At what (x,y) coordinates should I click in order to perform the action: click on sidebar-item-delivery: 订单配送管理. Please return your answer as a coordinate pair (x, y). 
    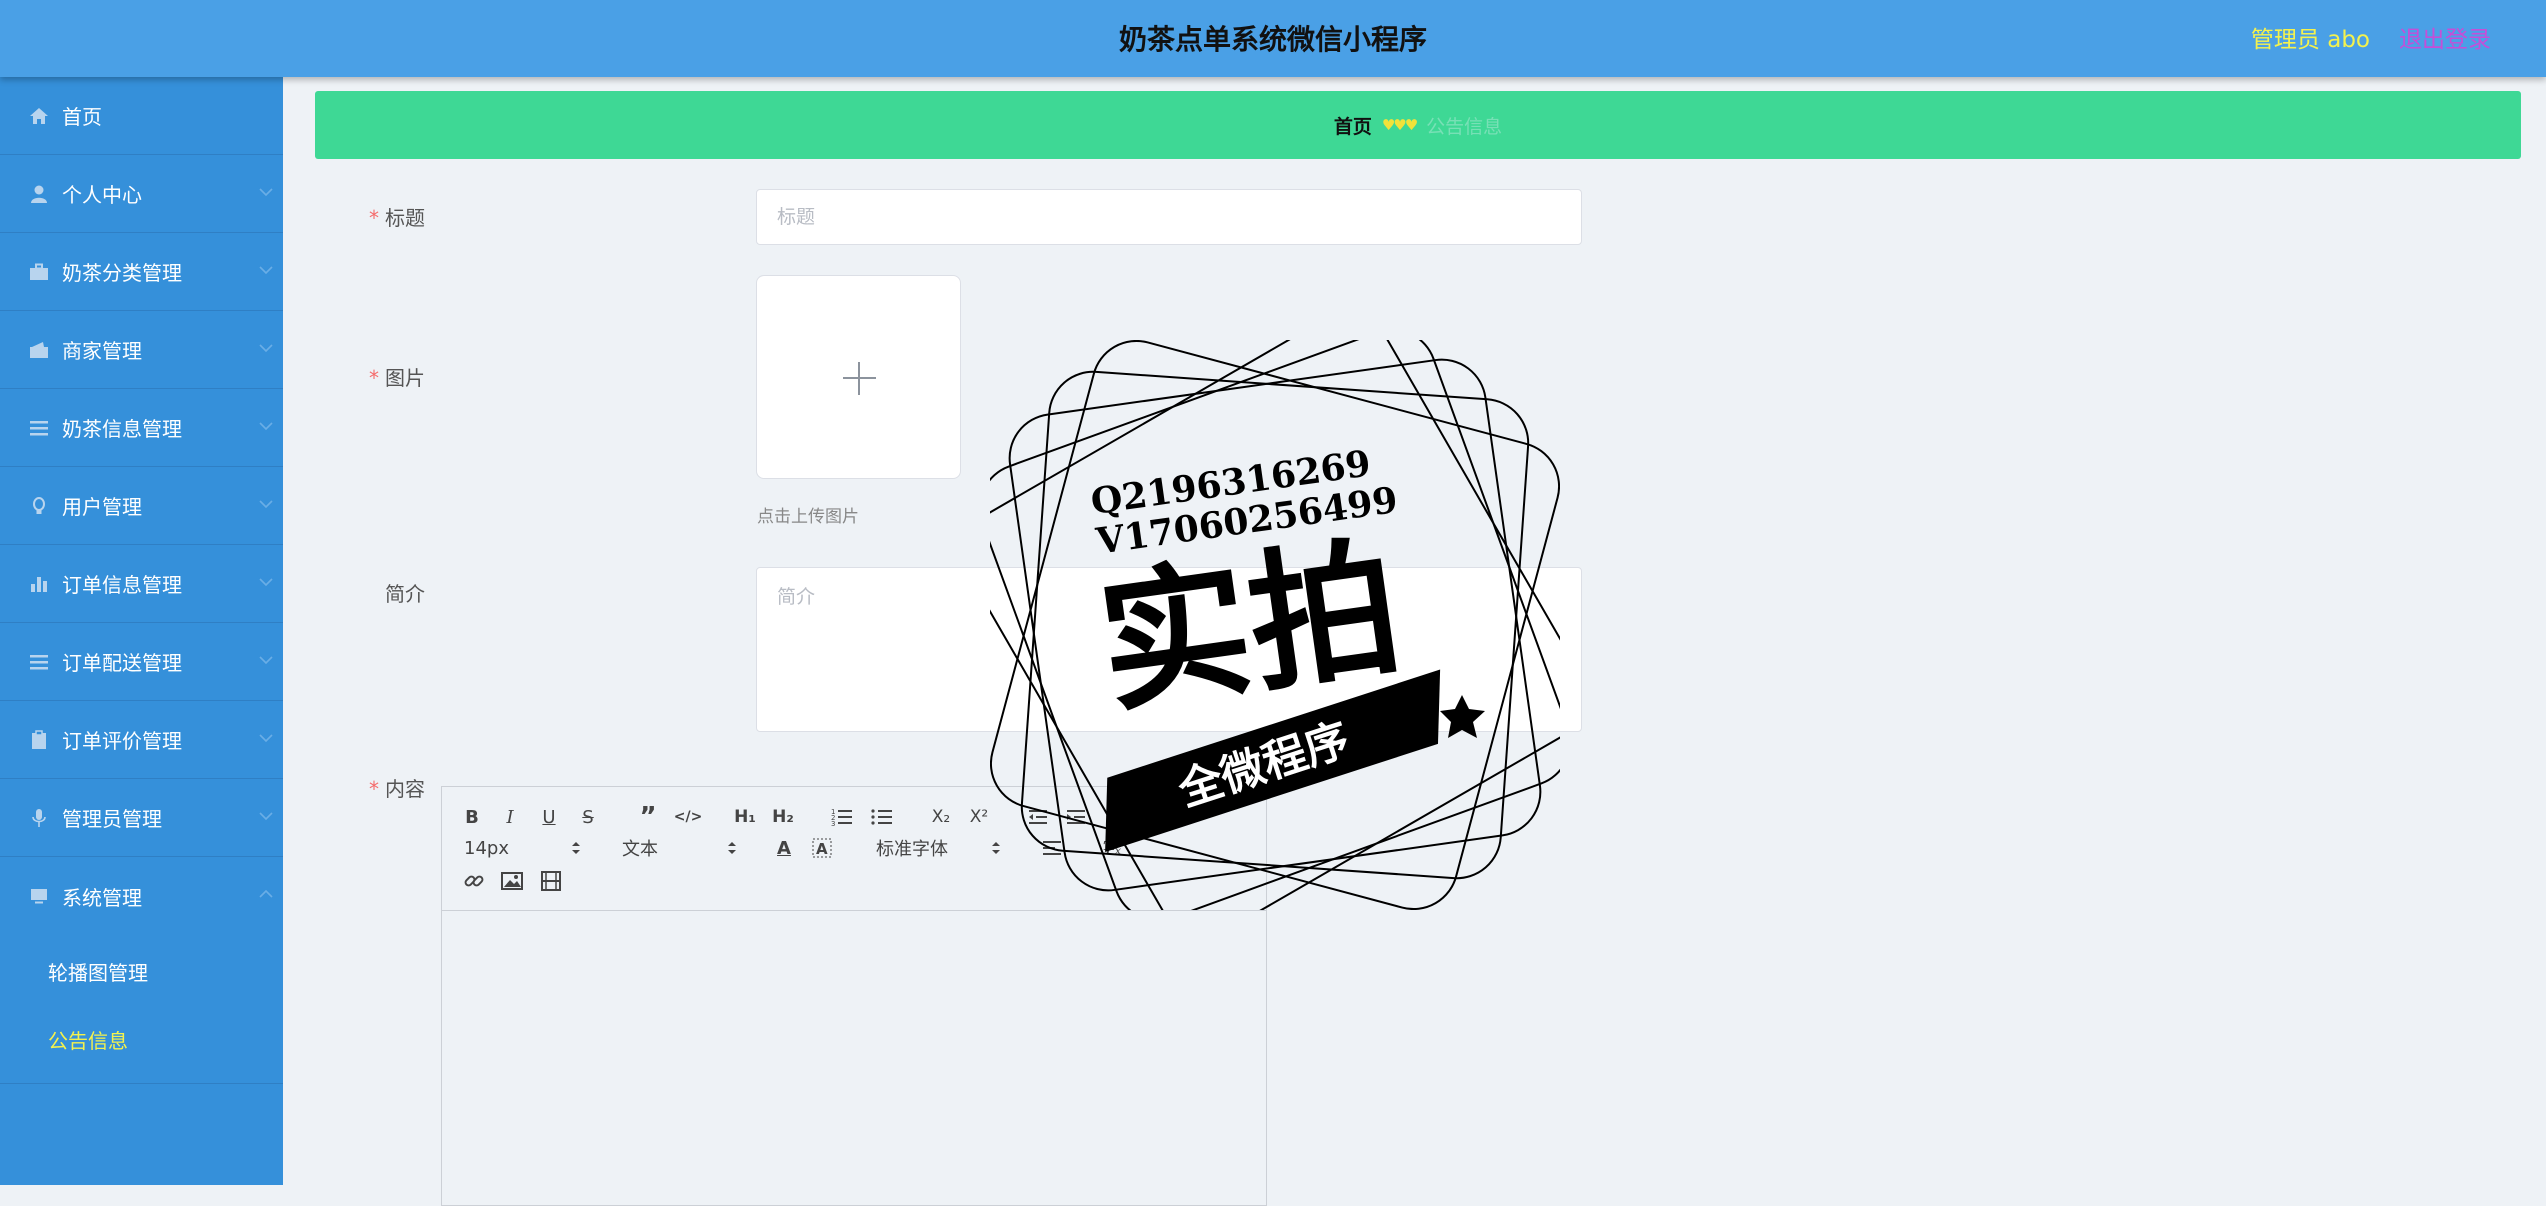
    Looking at the image, I should click on (141, 662).